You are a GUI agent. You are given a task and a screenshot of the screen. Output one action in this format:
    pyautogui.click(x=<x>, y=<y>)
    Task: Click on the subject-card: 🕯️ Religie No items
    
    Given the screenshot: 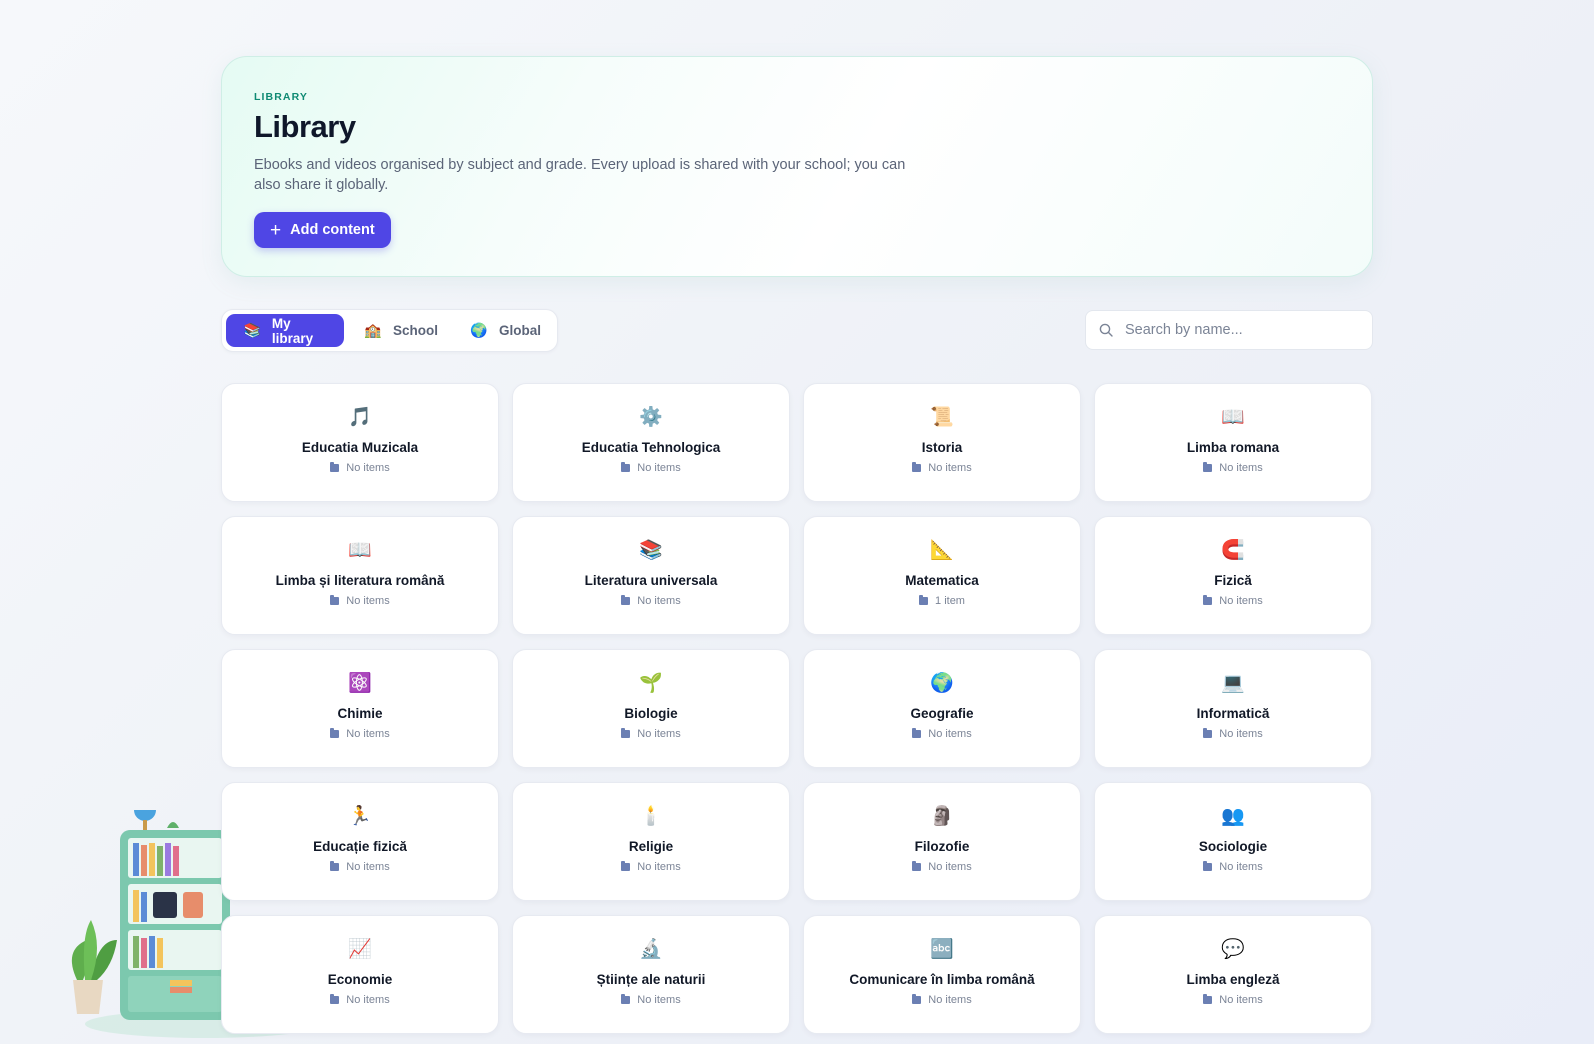 What is the action you would take?
    pyautogui.click(x=651, y=841)
    